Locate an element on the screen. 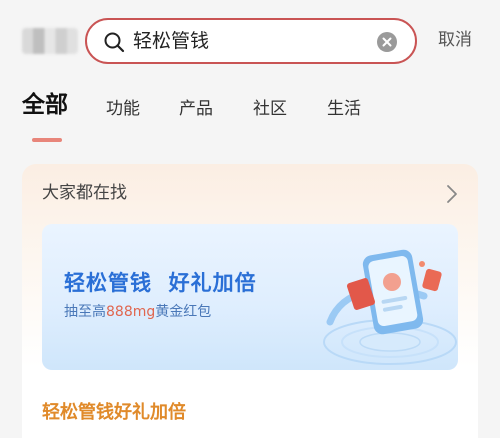  banner-subtitle-suffix: 黄金红包 is located at coordinates (183, 312).